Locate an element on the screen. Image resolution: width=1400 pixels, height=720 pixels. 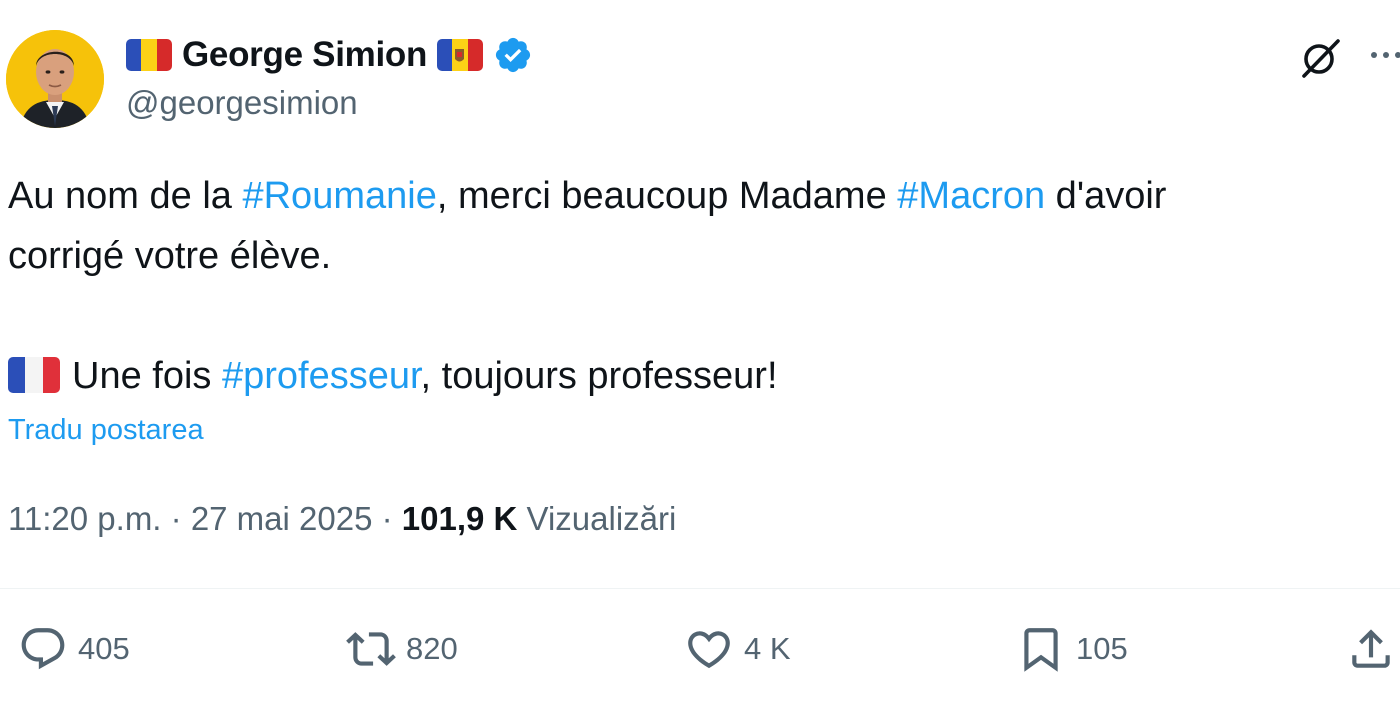
bookmark-icon is located at coordinates (1041, 650).